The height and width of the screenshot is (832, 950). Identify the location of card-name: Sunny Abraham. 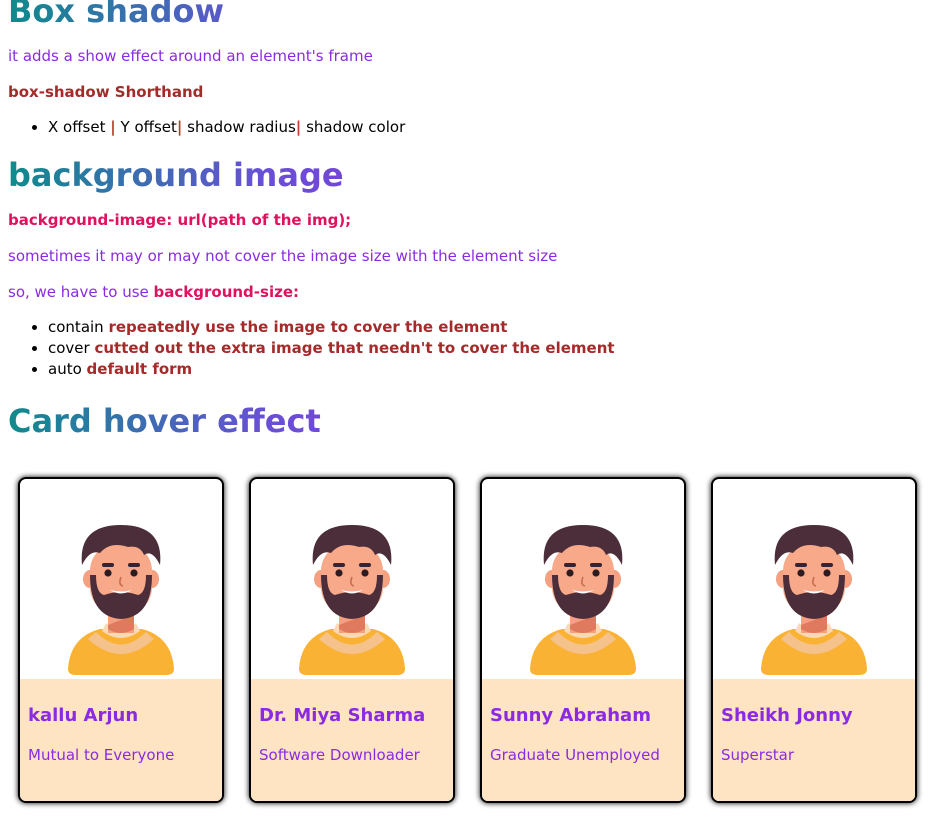
(570, 715).